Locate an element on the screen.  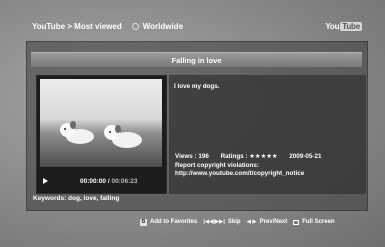
player-controls: 00:00:00 / 00:06:23 is located at coordinates (101, 181).